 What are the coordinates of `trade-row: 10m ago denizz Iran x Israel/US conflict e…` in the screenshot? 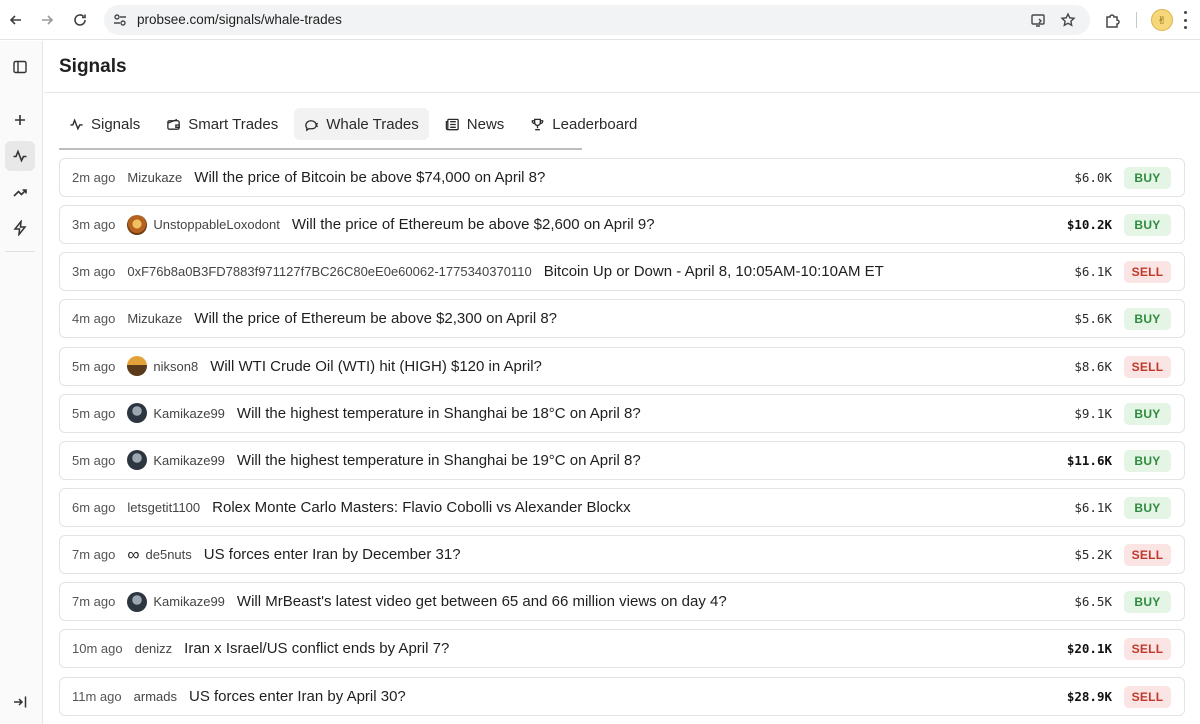 It's located at (622, 649).